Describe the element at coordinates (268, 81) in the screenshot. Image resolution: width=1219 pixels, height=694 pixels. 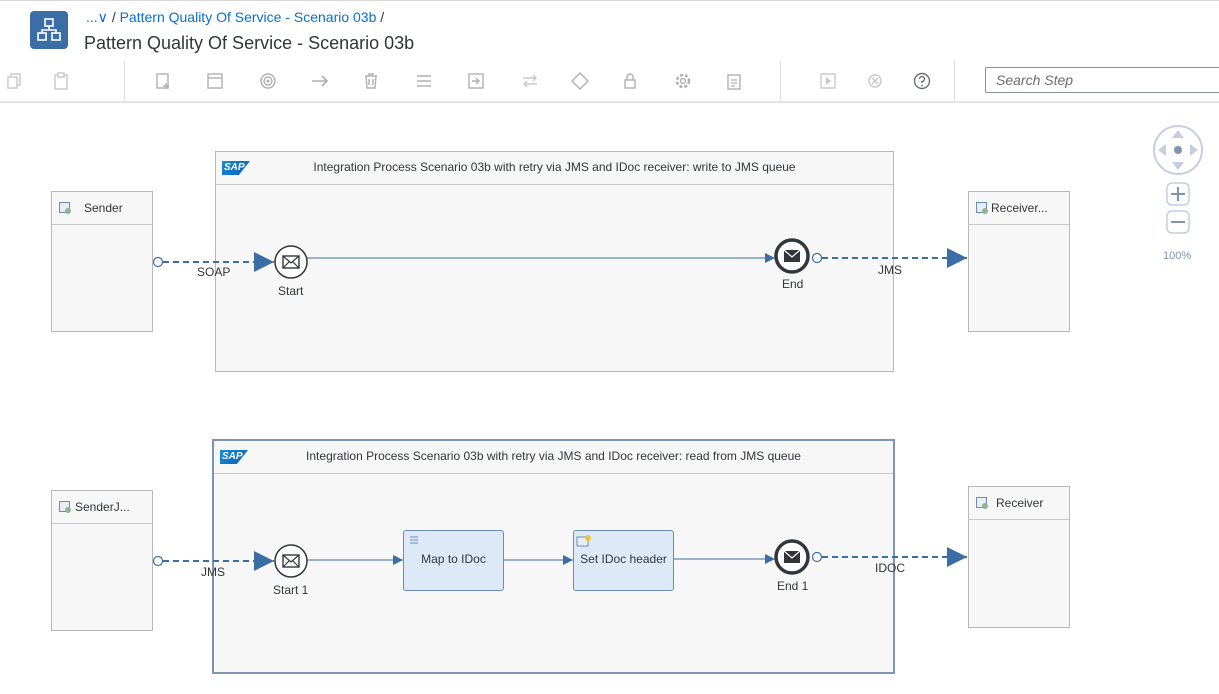
I see `event-icon` at that location.